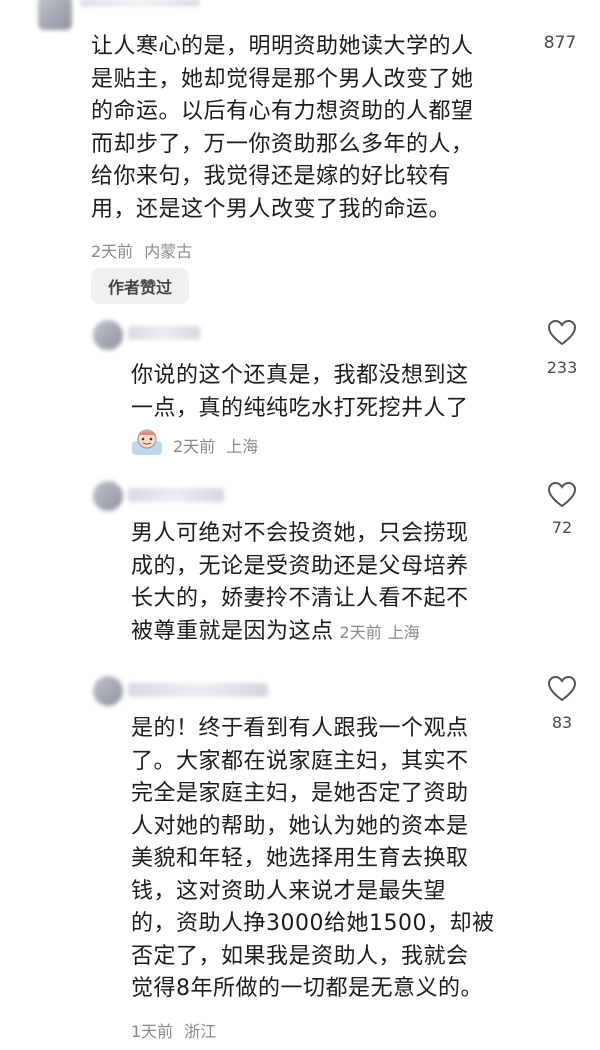 The width and height of the screenshot is (600, 1050). I want to click on comment-meta: 2天前 上海, so click(215, 445).